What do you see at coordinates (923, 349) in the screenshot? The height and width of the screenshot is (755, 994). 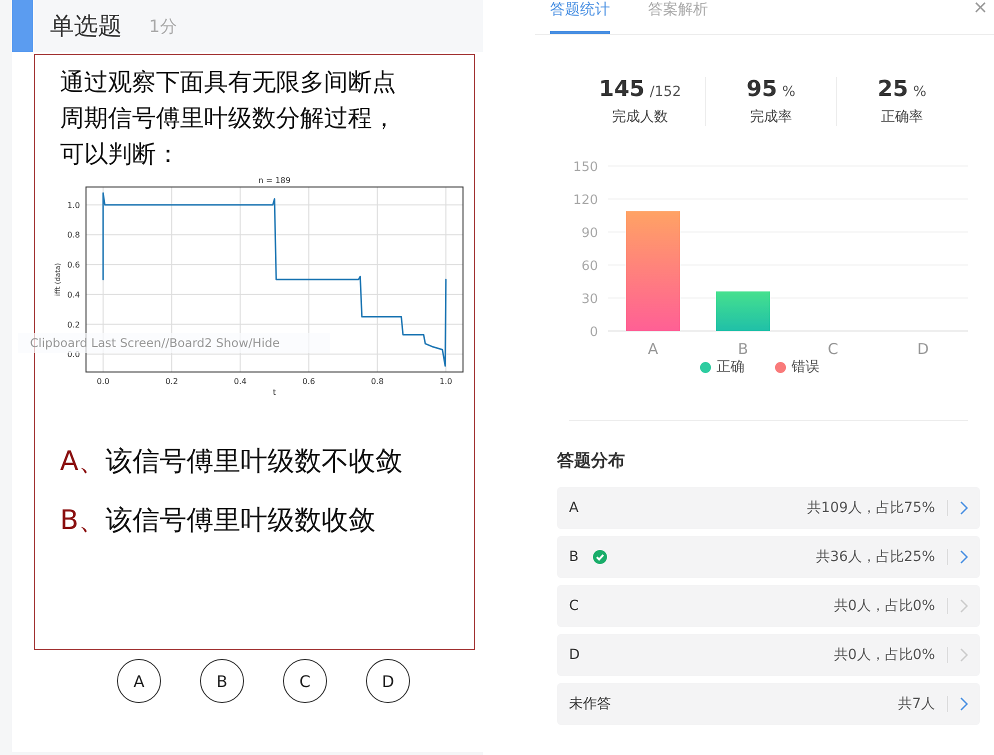 I see `axis-tick: D` at bounding box center [923, 349].